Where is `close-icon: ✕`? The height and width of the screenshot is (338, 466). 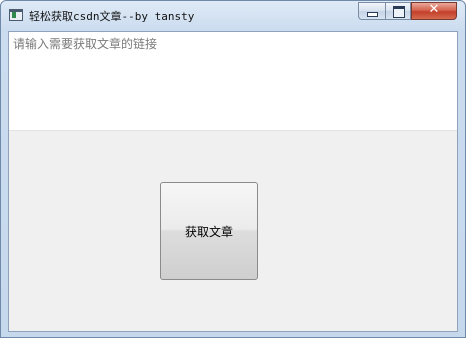 close-icon: ✕ is located at coordinates (434, 9).